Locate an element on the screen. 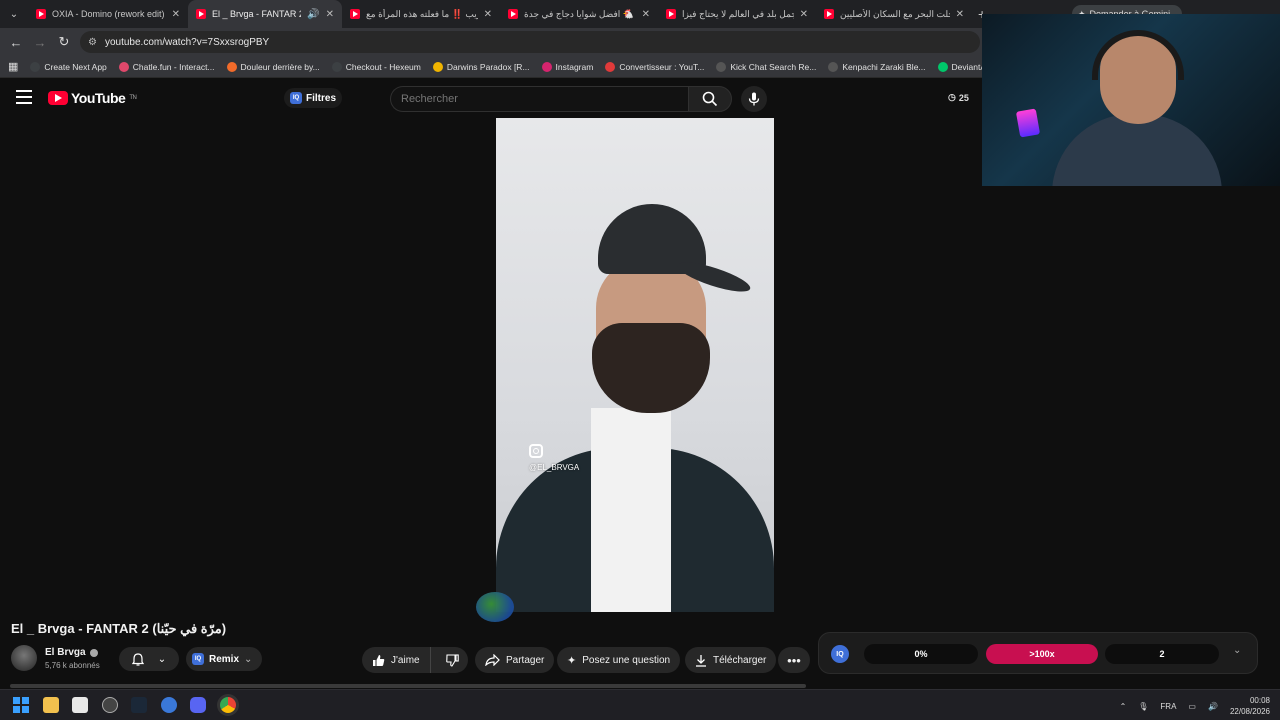 The width and height of the screenshot is (1280, 720). url-text: youtube.com/watch?v=7SxxsrogPBY is located at coordinates (187, 42).